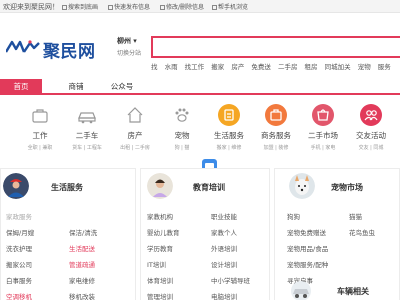 This screenshot has height=300, width=400. I want to click on friends-icon, so click(371, 115).